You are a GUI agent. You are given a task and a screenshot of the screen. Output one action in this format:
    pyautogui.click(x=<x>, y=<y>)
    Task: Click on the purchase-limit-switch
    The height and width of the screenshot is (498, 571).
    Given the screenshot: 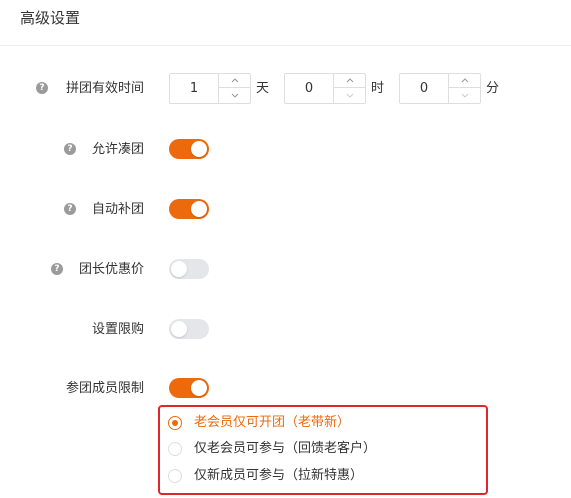 What is the action you would take?
    pyautogui.click(x=189, y=329)
    